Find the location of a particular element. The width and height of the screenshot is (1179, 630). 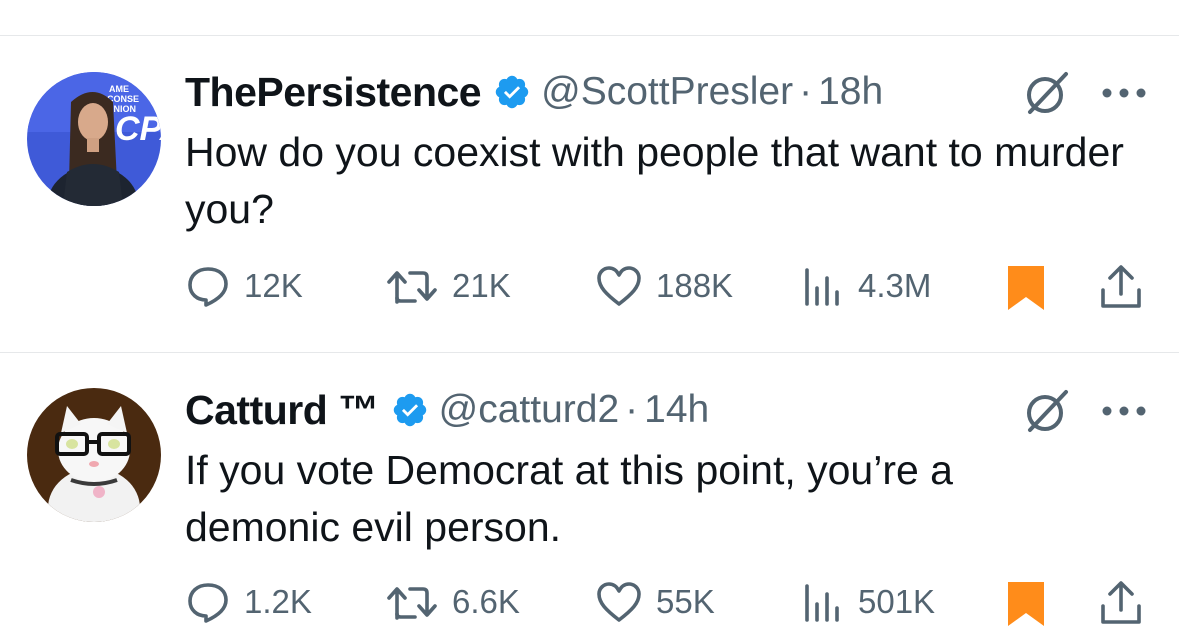

tweet-header: ThePersistence @ScottPresler · 18h is located at coordinates (534, 92).